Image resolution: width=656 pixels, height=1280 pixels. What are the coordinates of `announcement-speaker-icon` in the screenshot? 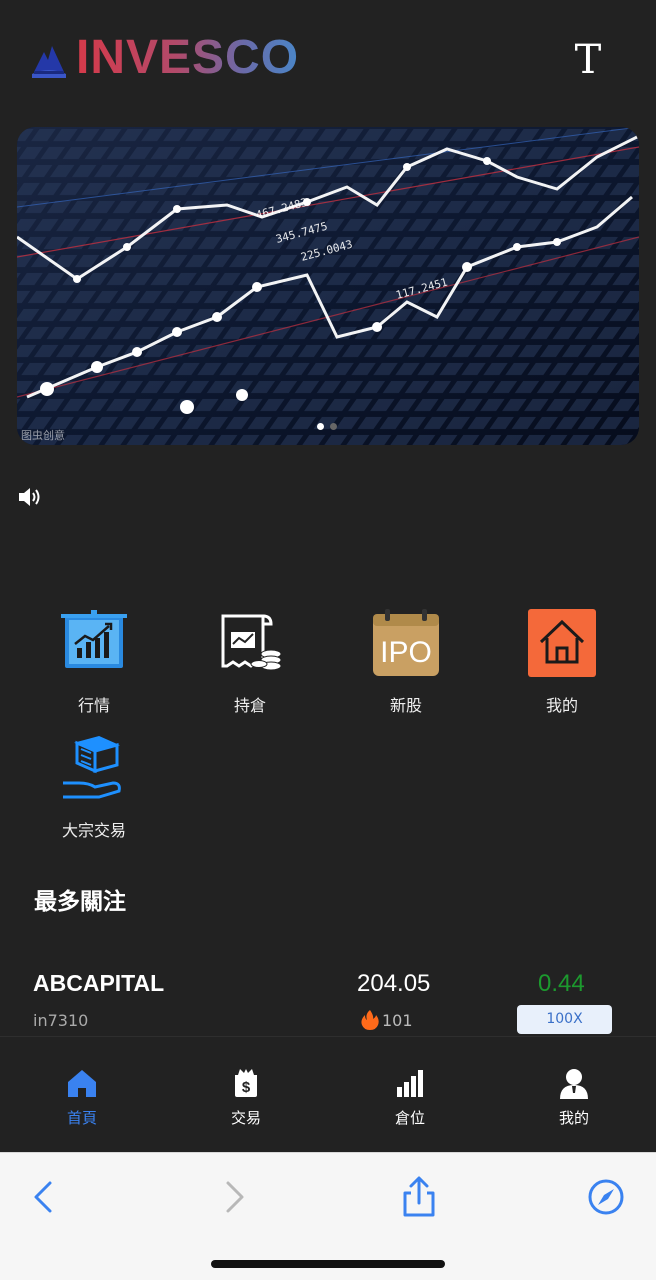 It's located at (30, 497).